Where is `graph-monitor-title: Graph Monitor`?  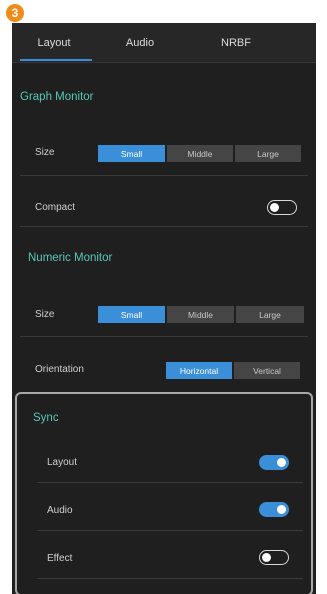
graph-monitor-title: Graph Monitor is located at coordinates (57, 97).